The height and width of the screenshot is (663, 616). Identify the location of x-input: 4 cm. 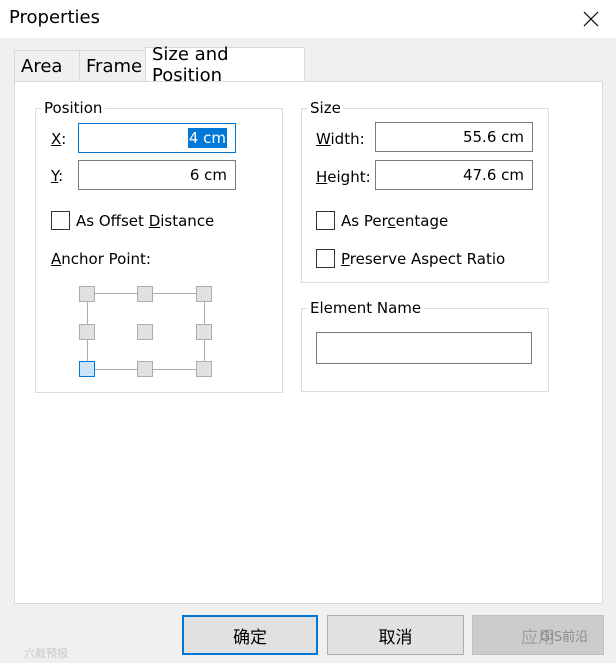
(157, 138).